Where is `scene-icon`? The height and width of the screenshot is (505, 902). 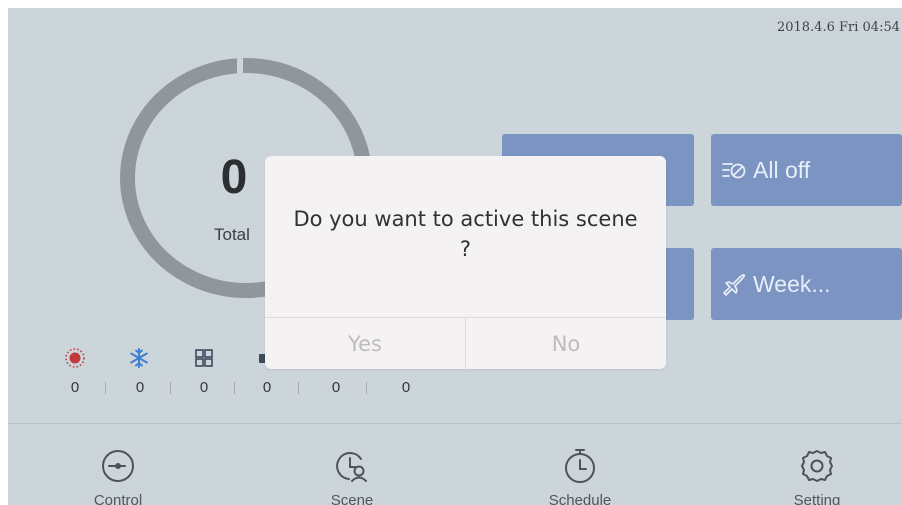 scene-icon is located at coordinates (352, 466).